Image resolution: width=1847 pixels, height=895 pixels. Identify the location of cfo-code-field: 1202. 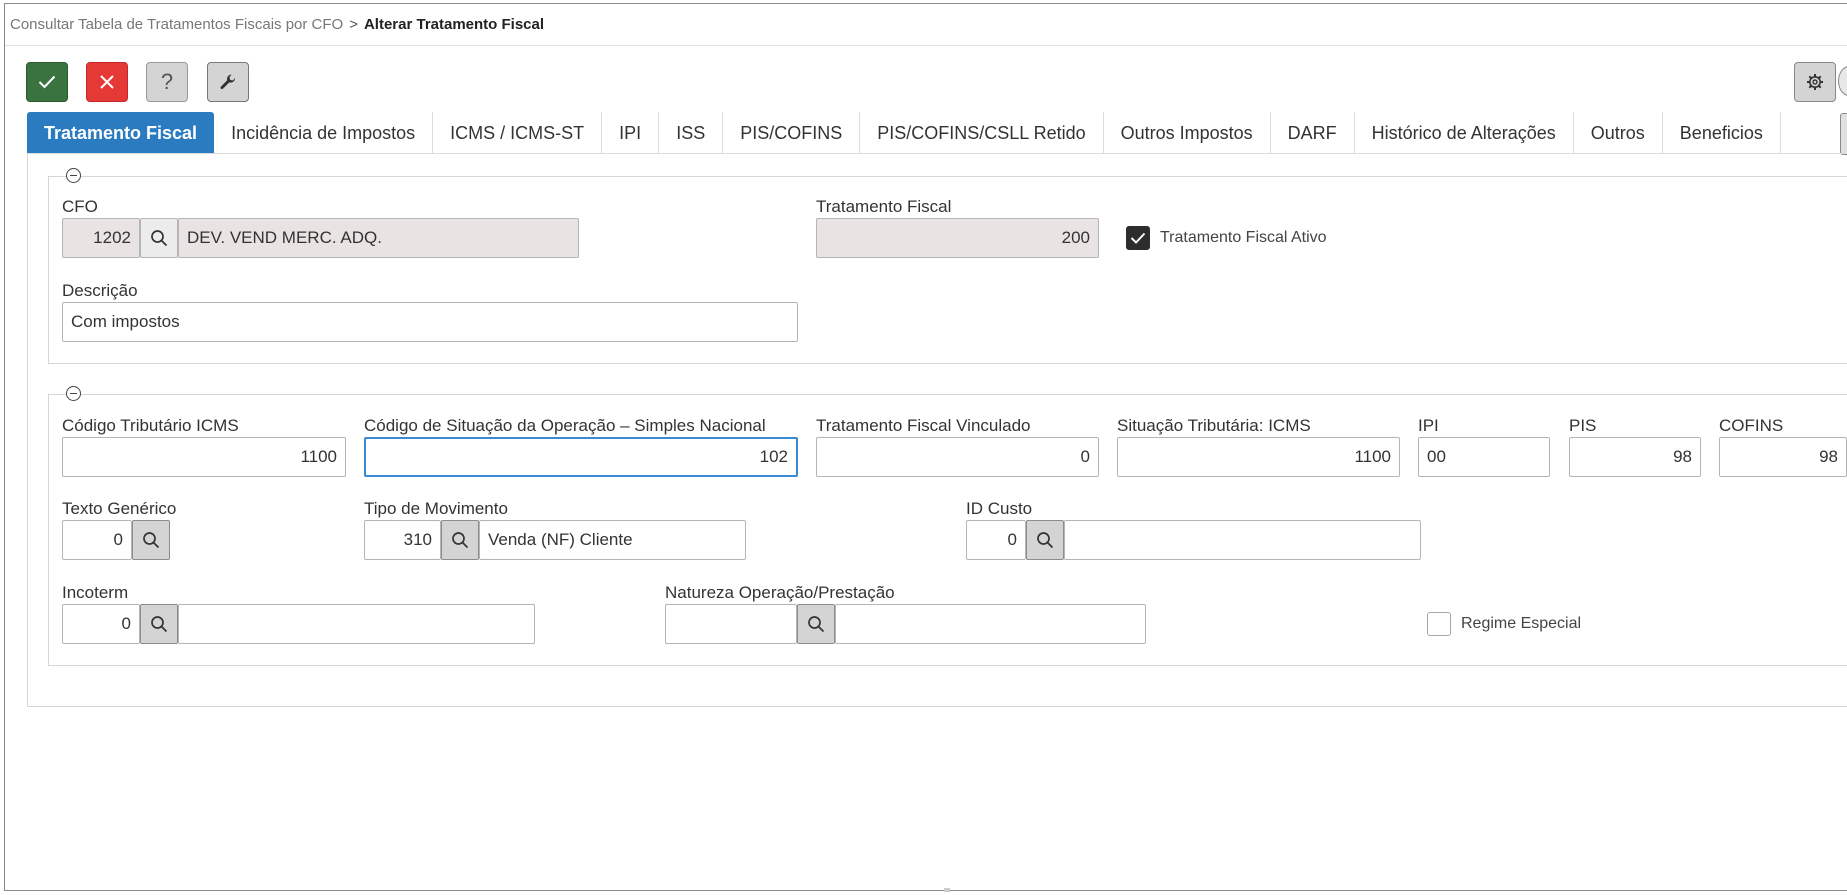
(101, 238).